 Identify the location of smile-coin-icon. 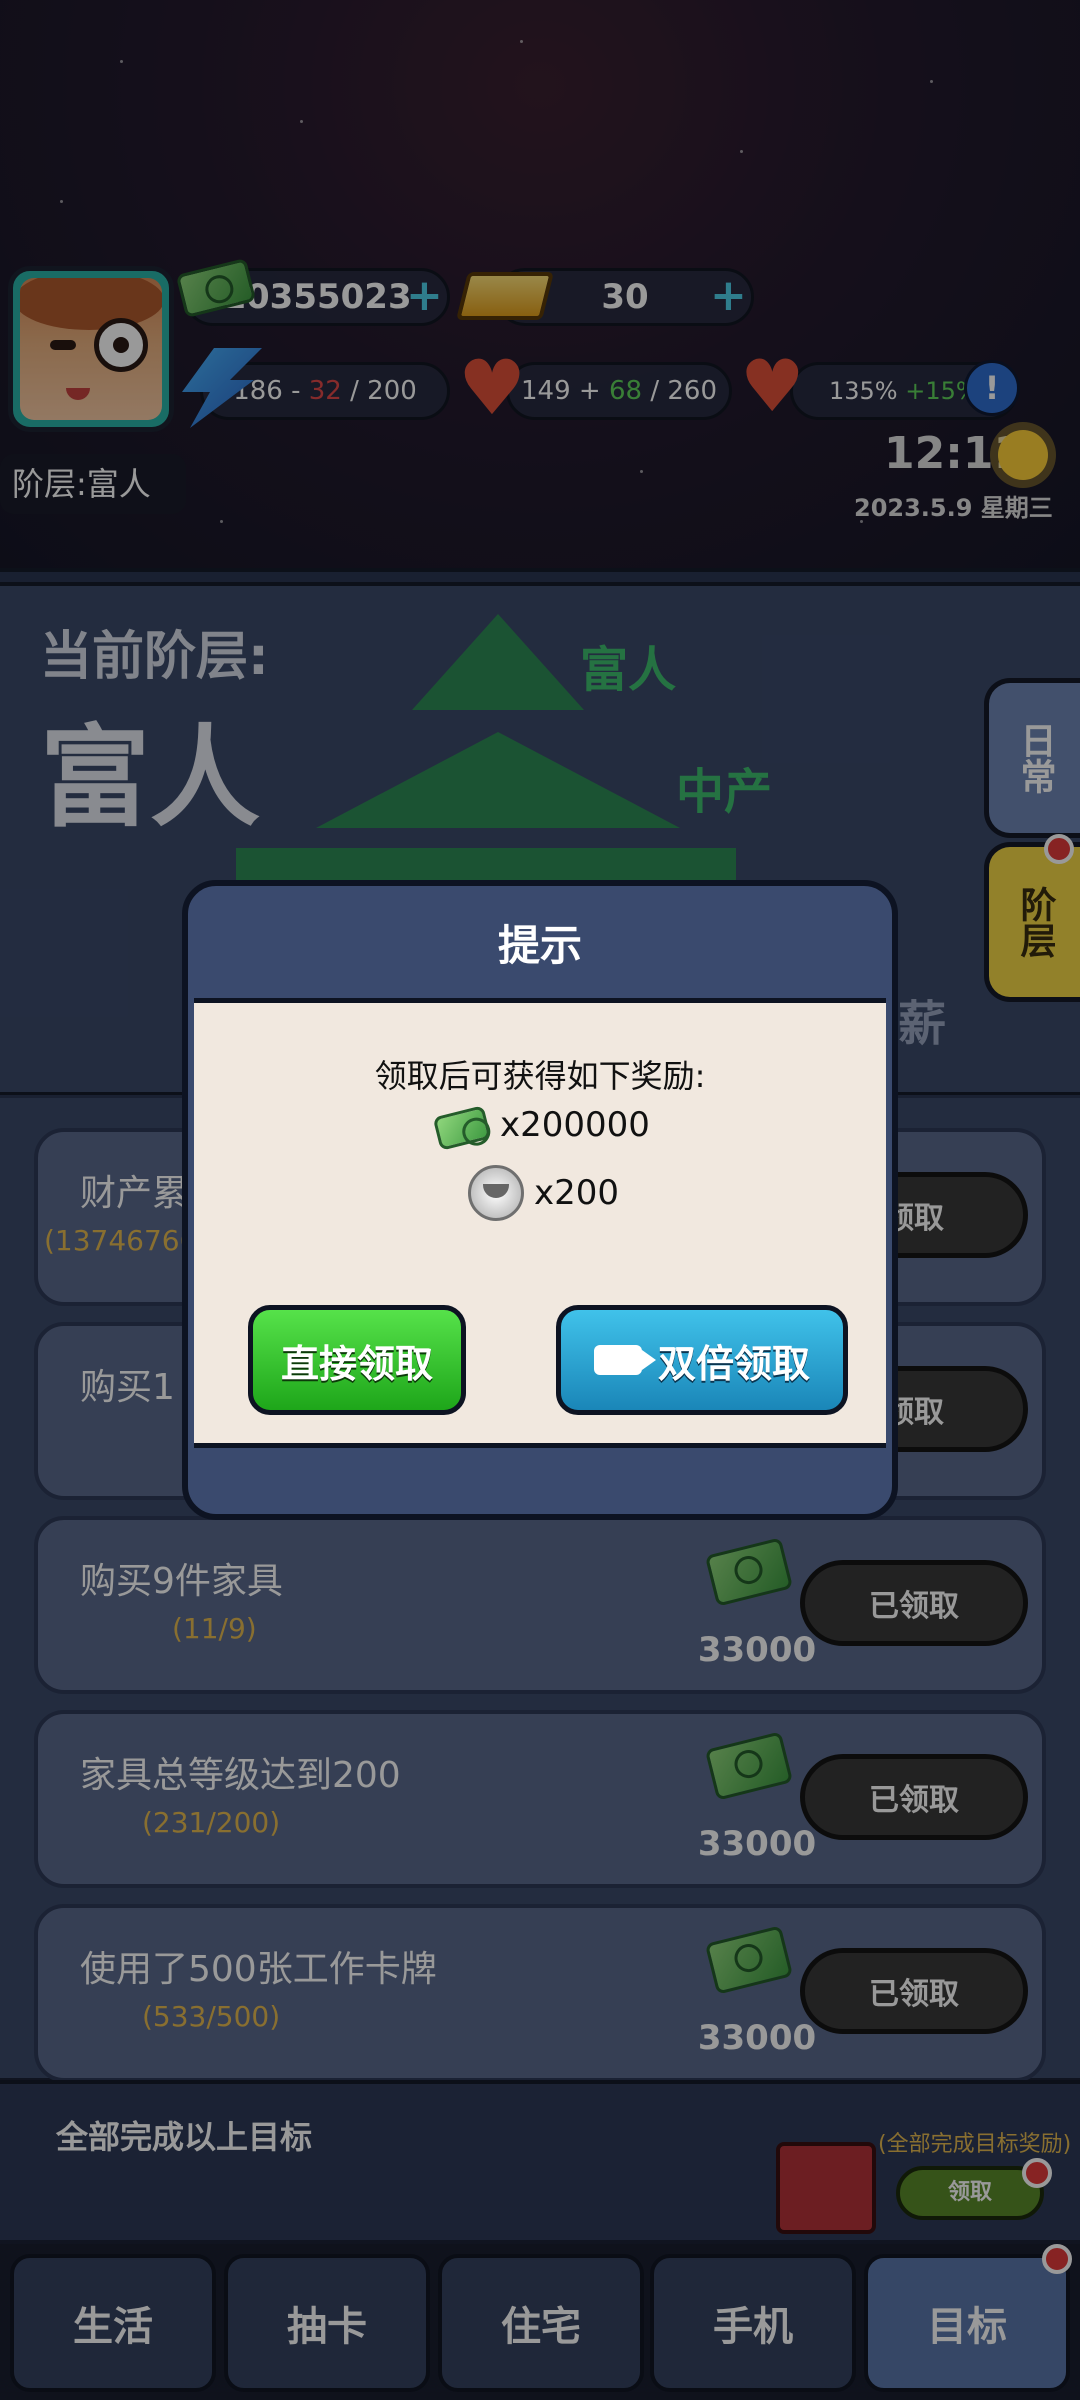
(496, 1193).